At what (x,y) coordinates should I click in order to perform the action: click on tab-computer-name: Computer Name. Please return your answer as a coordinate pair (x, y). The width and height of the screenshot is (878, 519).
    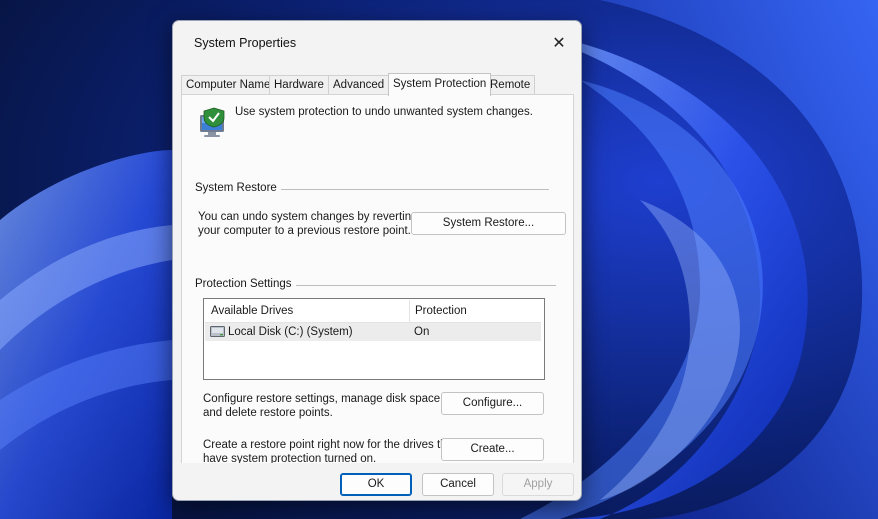
    Looking at the image, I should click on (228, 85).